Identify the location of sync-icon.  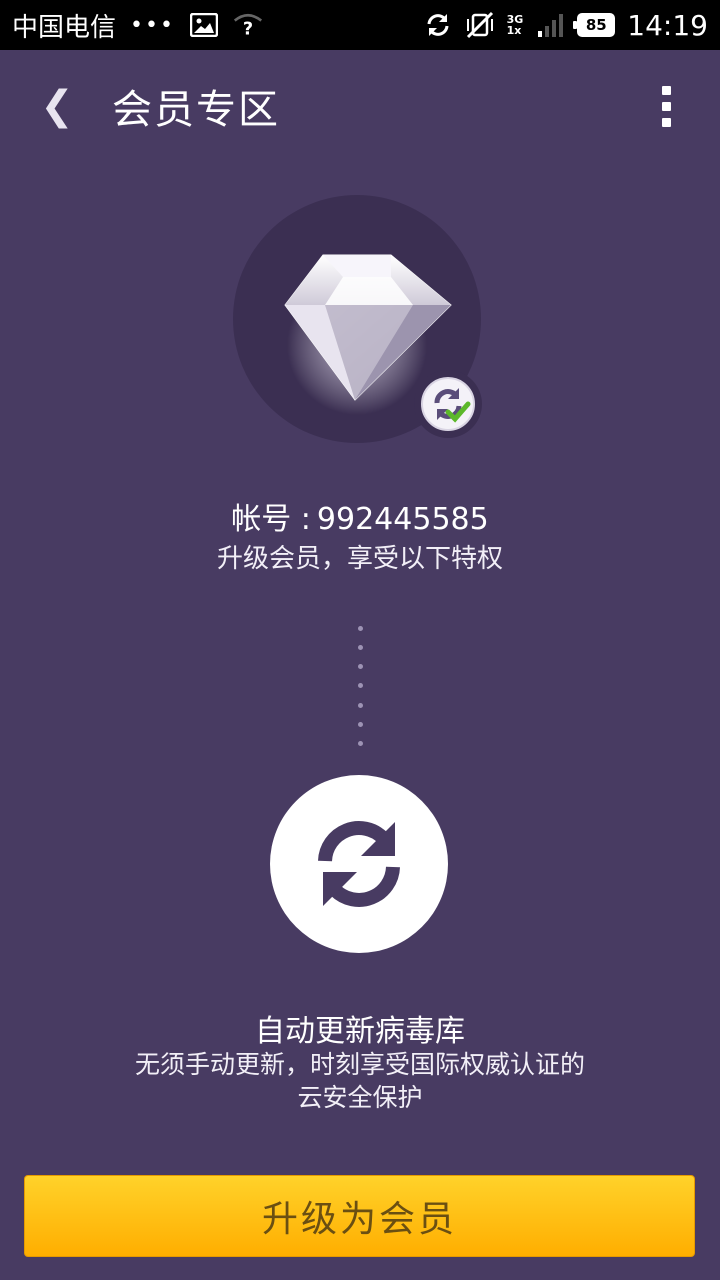
(438, 25).